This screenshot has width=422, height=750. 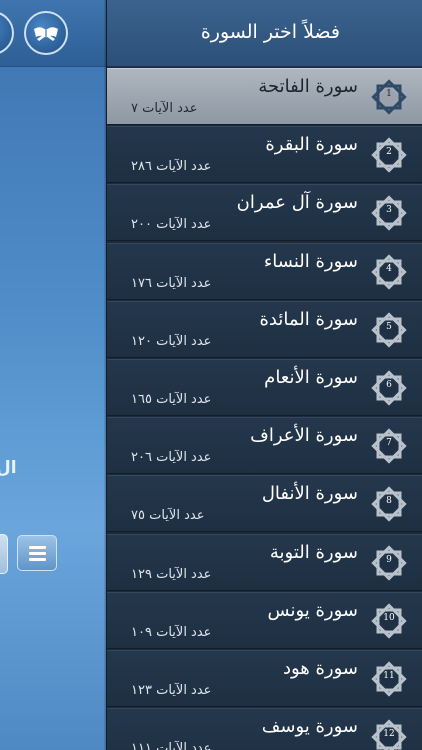 What do you see at coordinates (389, 210) in the screenshot?
I see `surah-number: 3` at bounding box center [389, 210].